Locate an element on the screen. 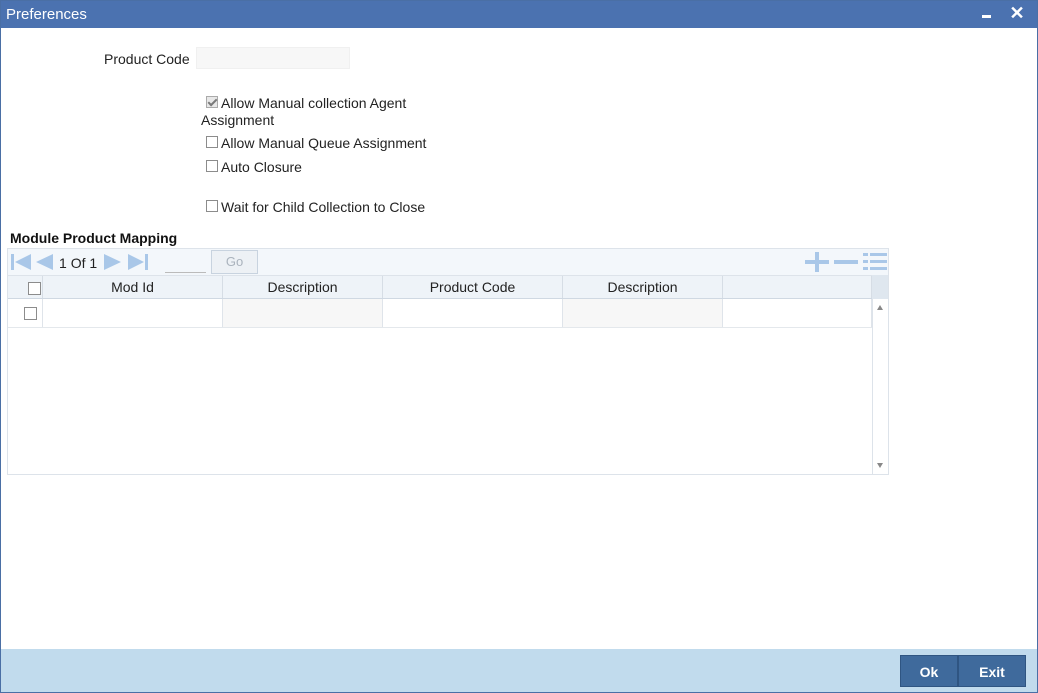  scrollbar-header is located at coordinates (880, 287).